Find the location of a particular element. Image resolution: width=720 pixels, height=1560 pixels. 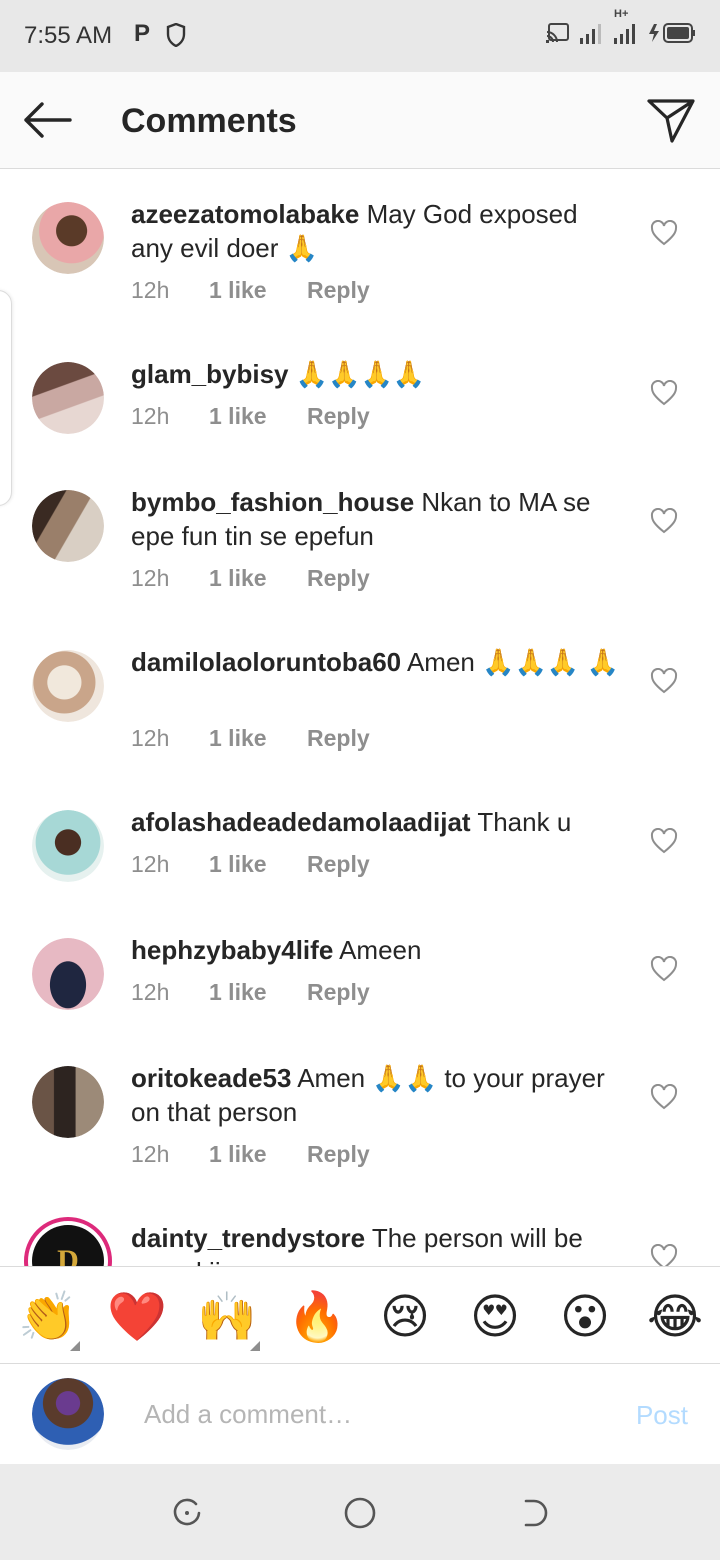

signal-hplus-icon: H+ is located at coordinates (626, 28).